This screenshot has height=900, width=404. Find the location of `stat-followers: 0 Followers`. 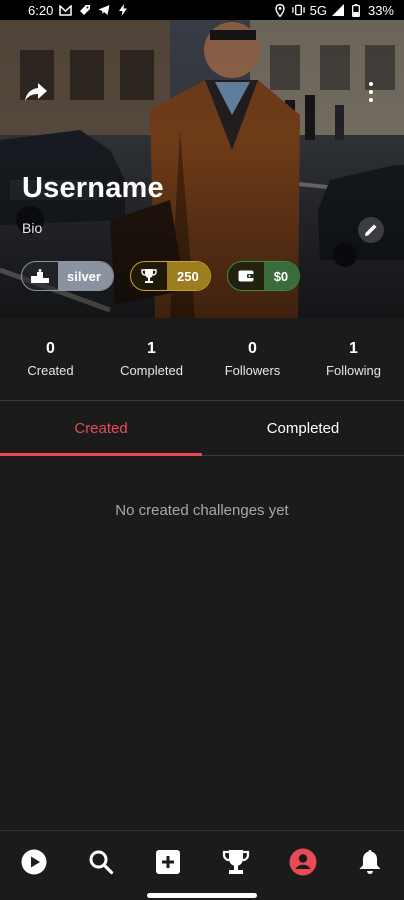

stat-followers: 0 Followers is located at coordinates (253, 359).